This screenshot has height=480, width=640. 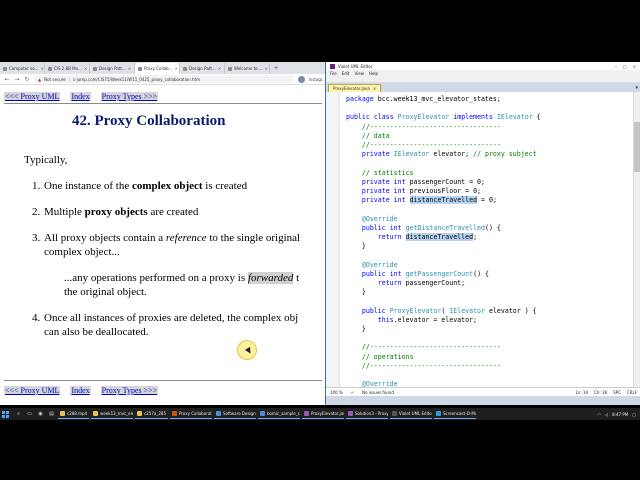 I want to click on code-line: package bcc.week13_mvc_elevator_states;, so click(x=423, y=99).